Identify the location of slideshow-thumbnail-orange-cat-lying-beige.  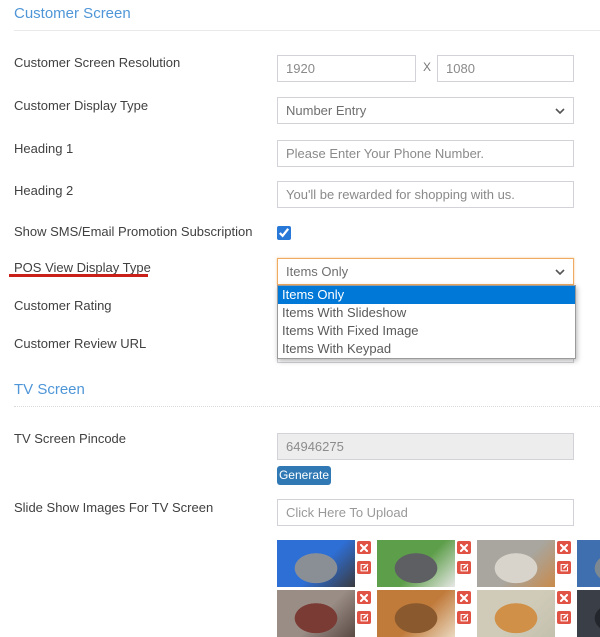
(524, 613).